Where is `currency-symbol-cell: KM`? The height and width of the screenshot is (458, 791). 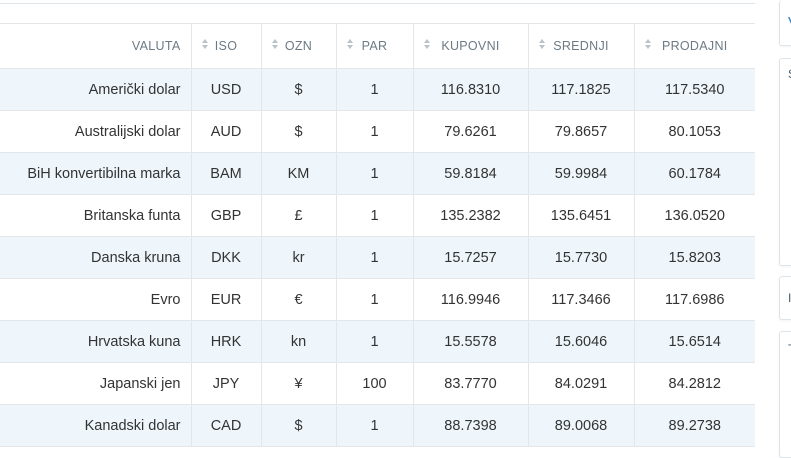 currency-symbol-cell: KM is located at coordinates (298, 173).